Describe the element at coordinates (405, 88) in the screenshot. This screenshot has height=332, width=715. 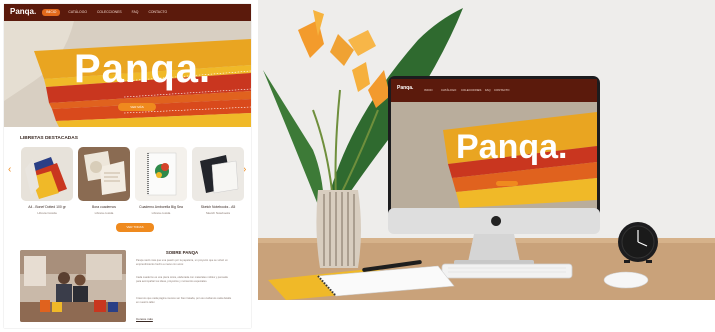
I see `monitor-site-logo: Panqa.` at that location.